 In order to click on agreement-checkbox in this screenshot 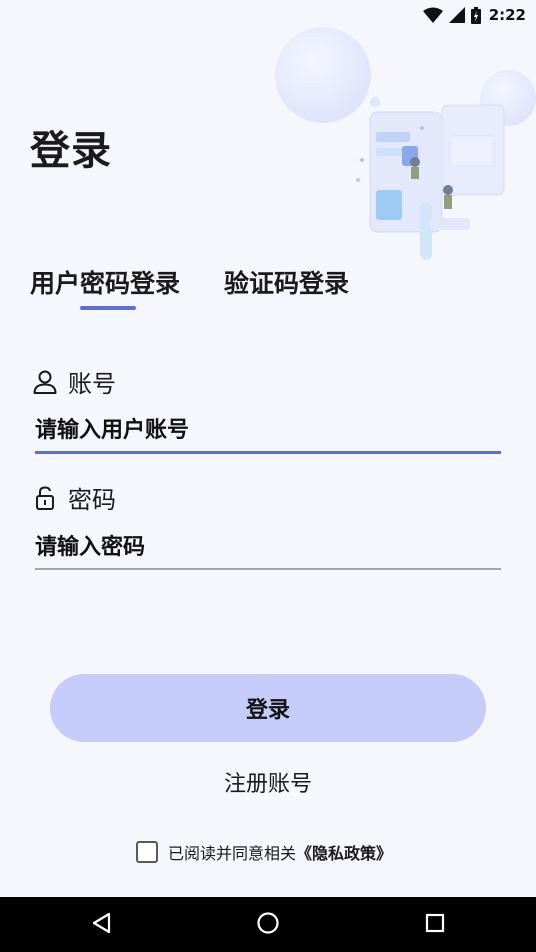, I will do `click(147, 852)`.